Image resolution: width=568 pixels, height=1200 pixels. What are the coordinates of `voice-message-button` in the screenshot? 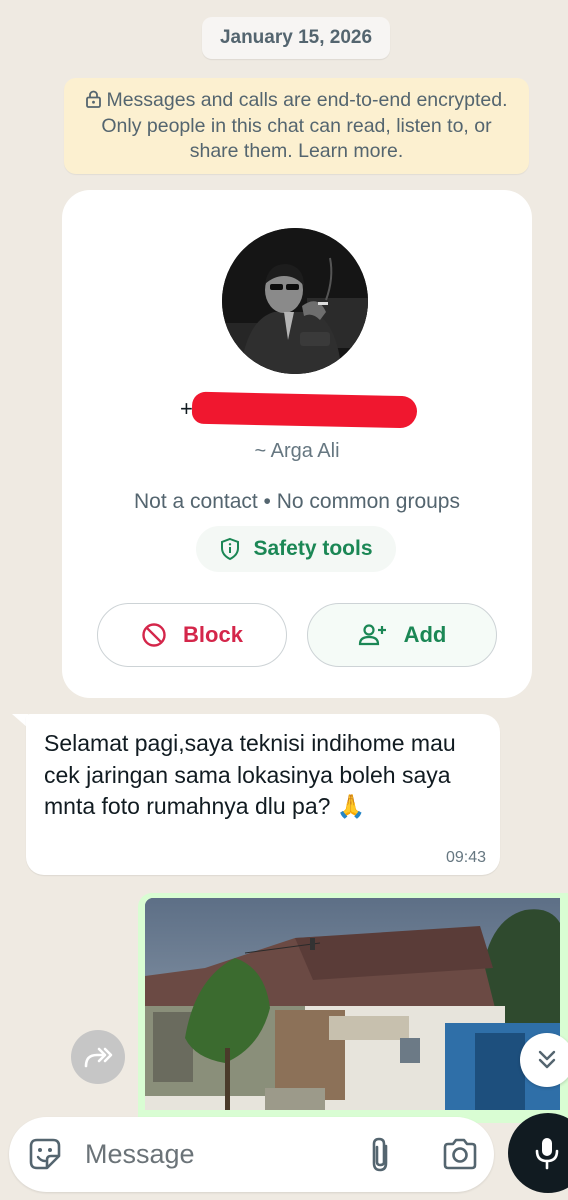 It's located at (538, 1153).